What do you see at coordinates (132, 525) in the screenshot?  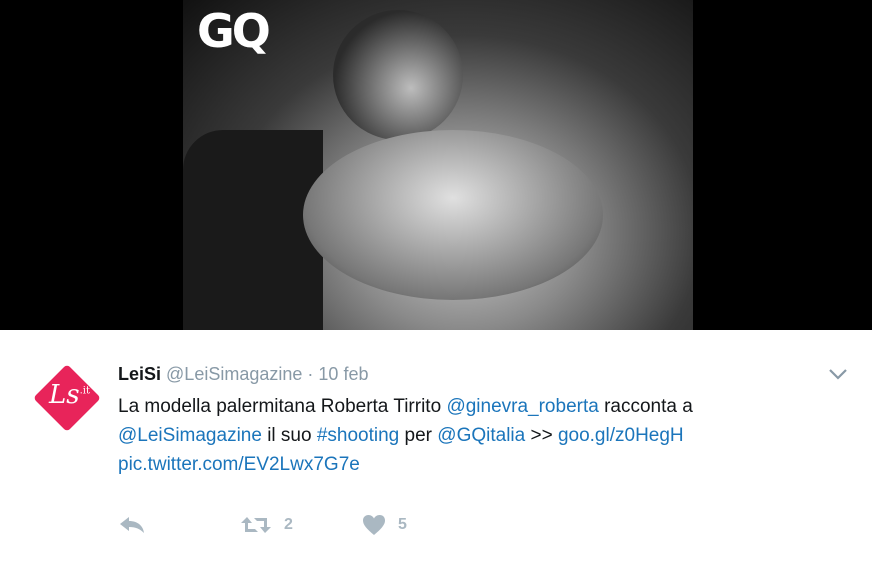 I see `reply-icon` at bounding box center [132, 525].